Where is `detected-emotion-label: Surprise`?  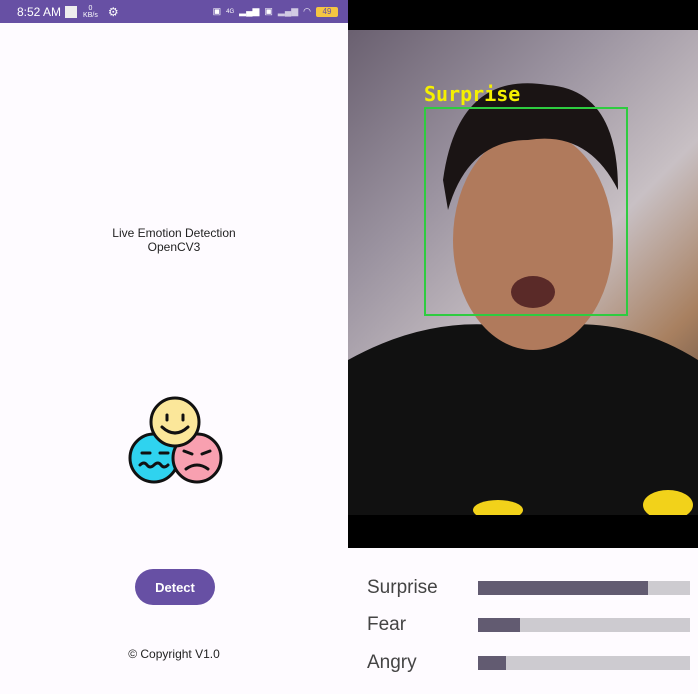 detected-emotion-label: Surprise is located at coordinates (472, 94).